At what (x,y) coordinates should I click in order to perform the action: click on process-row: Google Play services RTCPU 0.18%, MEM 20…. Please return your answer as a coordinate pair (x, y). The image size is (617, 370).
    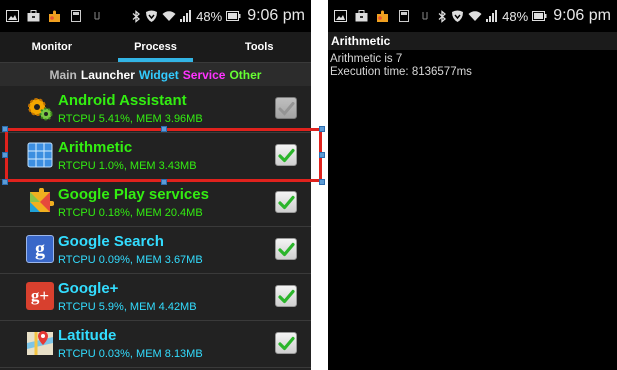
    Looking at the image, I should click on (155, 203).